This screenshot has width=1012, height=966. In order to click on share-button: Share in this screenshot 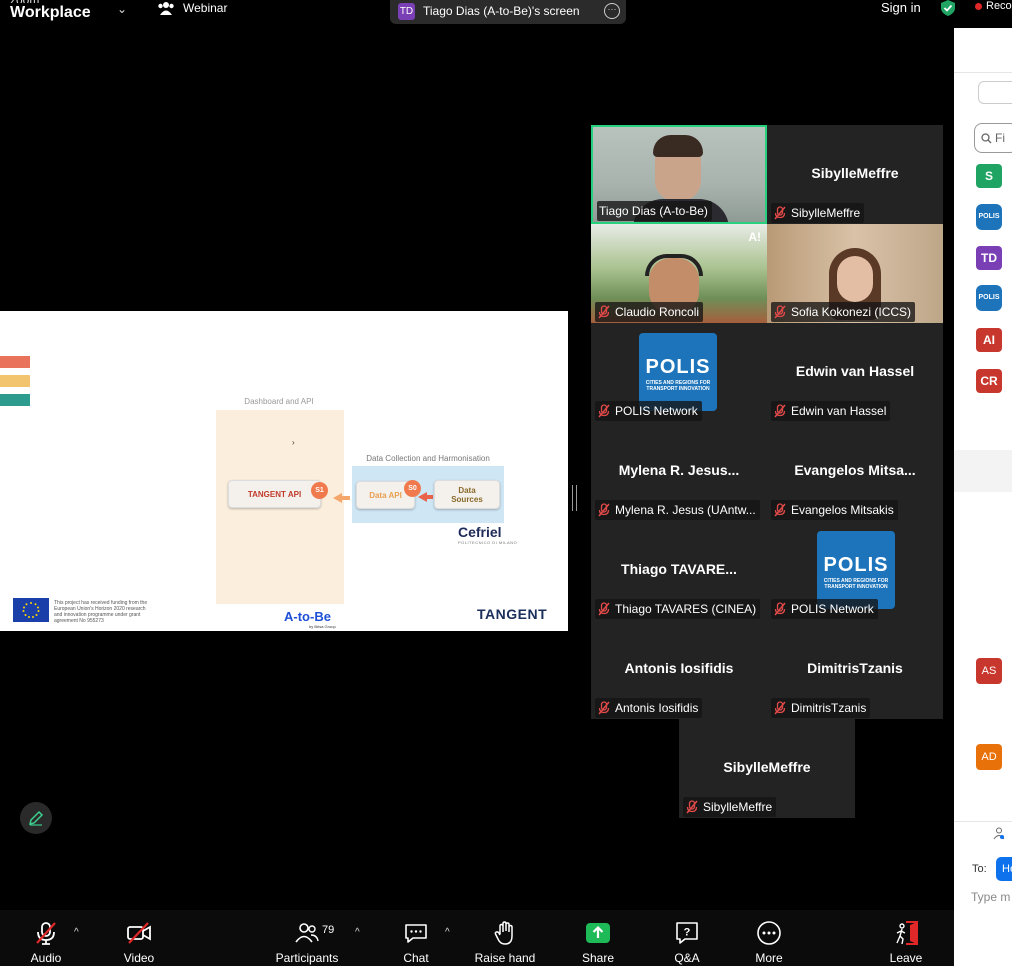, I will do `click(598, 938)`.